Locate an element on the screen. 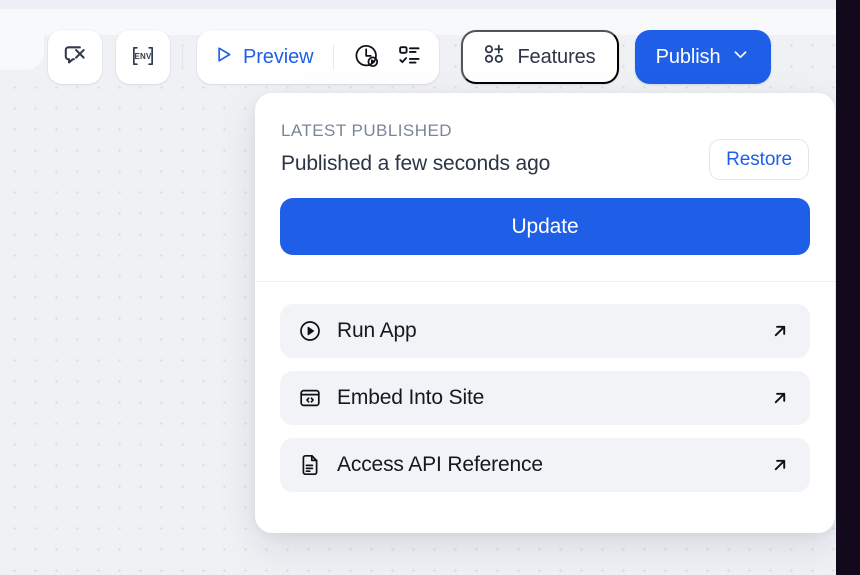  play-circle-icon is located at coordinates (310, 331).